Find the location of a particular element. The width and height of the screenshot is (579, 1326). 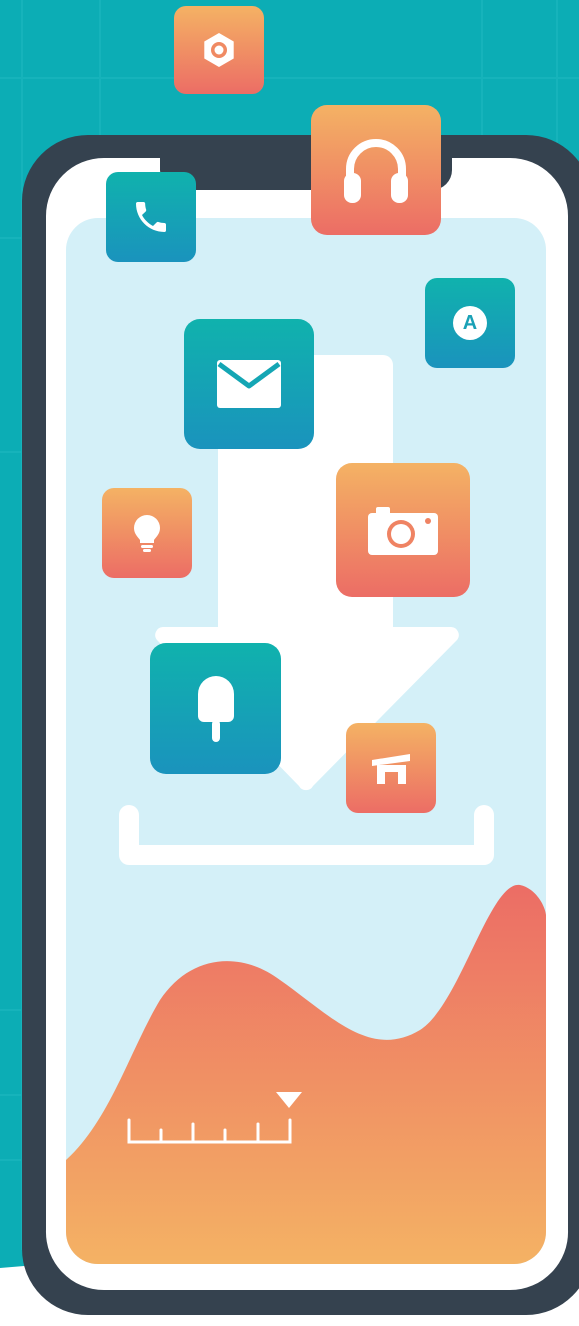

camera-icon is located at coordinates (403, 530).